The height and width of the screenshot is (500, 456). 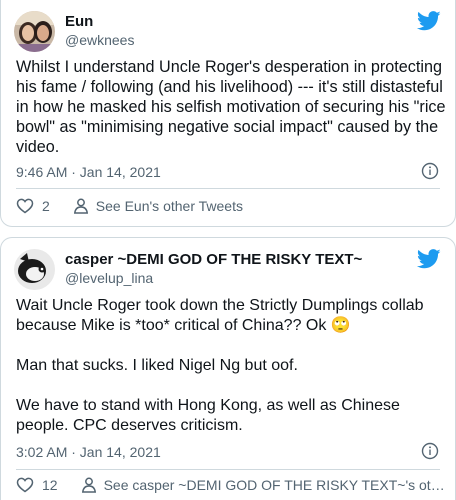 I want to click on tweet-actions: 2 See Eun's other Tweets, so click(x=230, y=206).